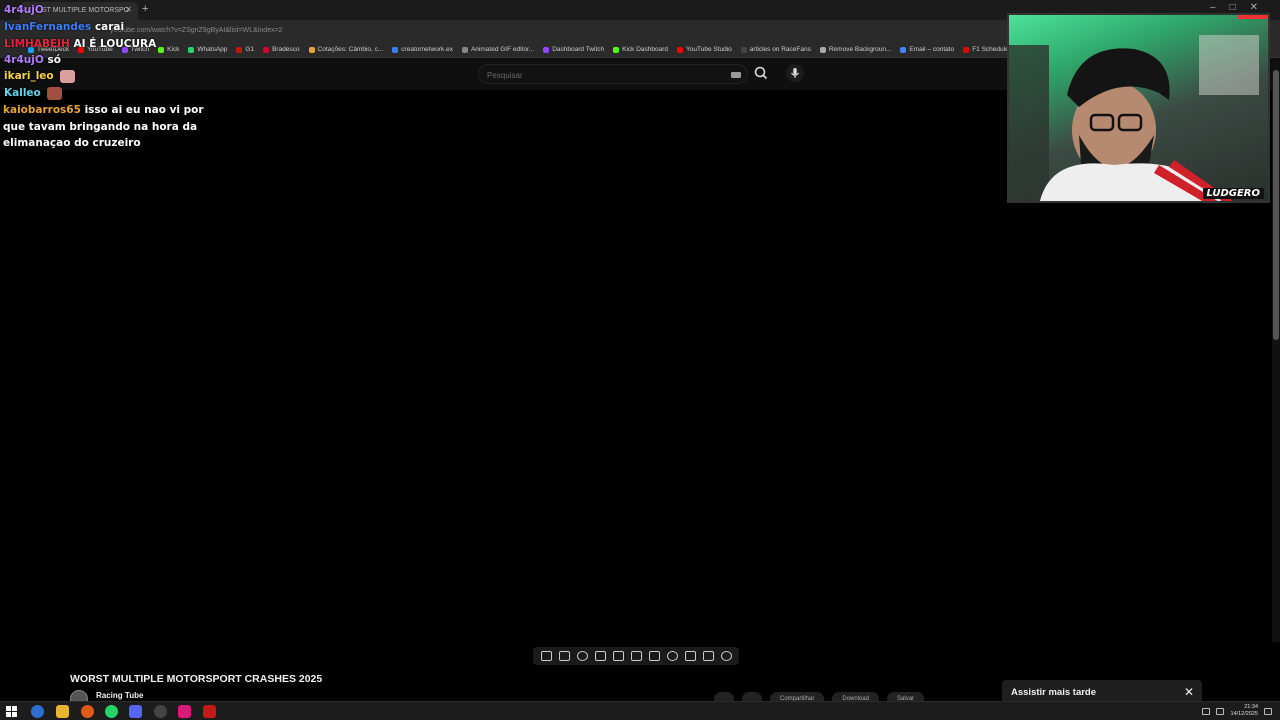 This screenshot has height=720, width=1280. Describe the element at coordinates (209, 711) in the screenshot. I see `game-icon` at that location.